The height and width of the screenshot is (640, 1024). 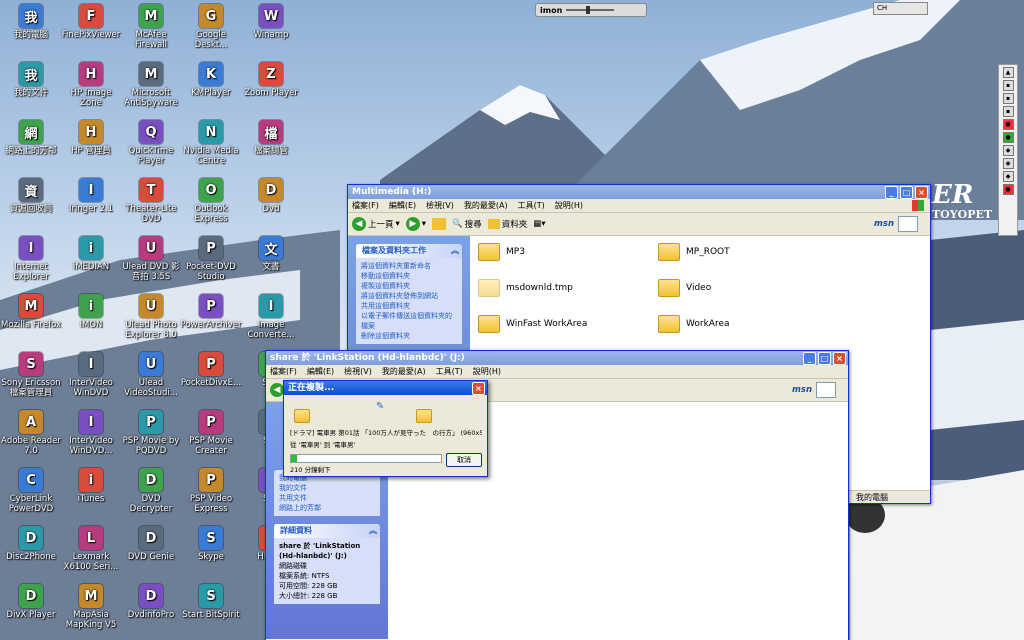 I want to click on desktop-icon: I Iringer 2.1, so click(x=91, y=196).